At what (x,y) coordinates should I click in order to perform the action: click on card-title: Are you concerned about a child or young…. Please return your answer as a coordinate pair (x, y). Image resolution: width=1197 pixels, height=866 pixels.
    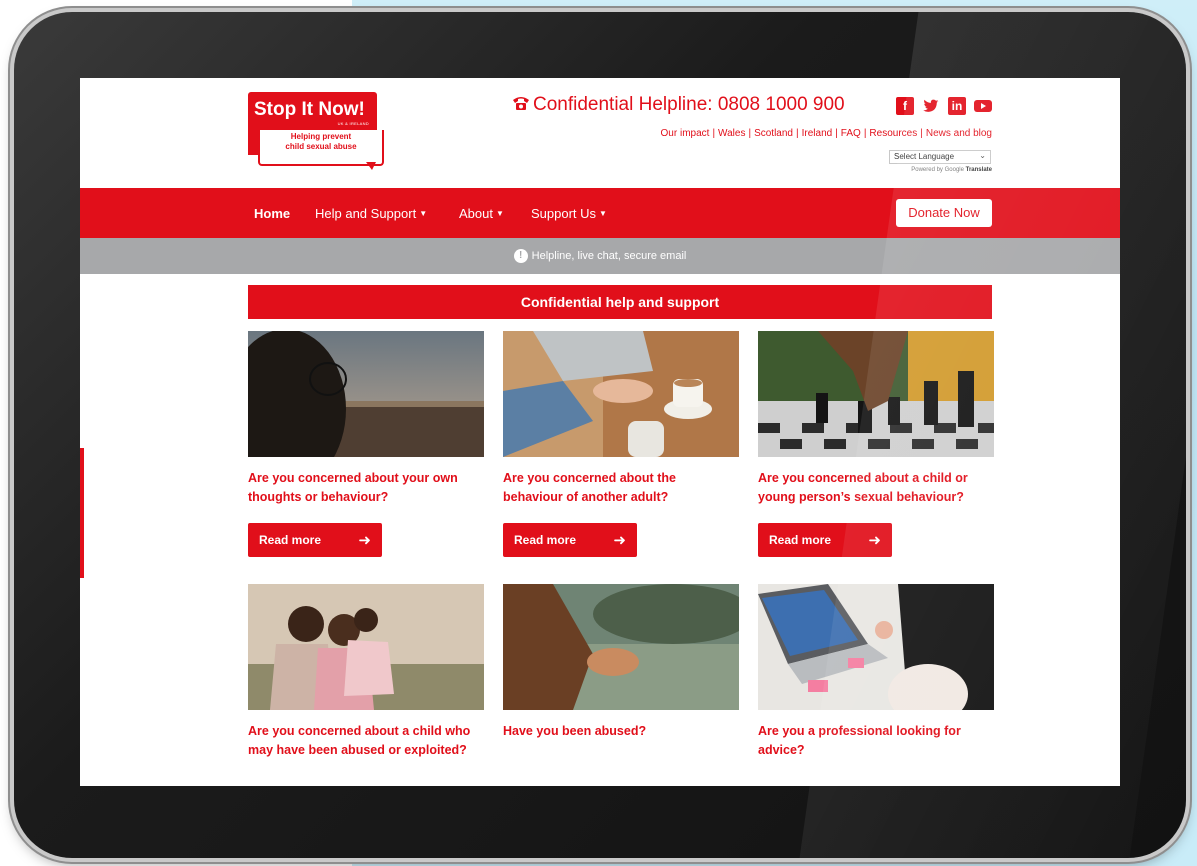
    Looking at the image, I should click on (876, 488).